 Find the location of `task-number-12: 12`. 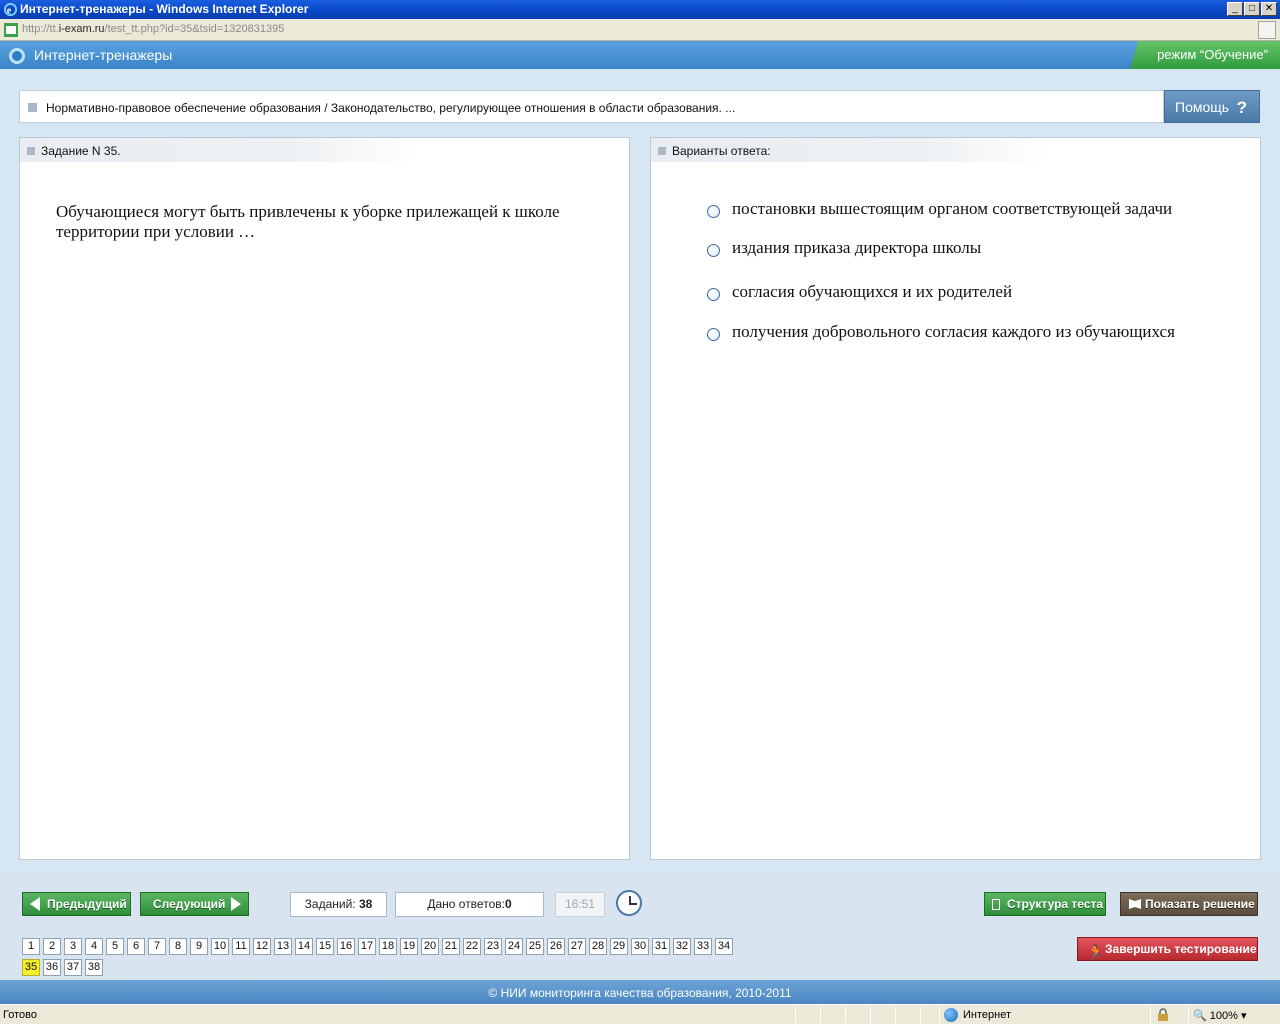

task-number-12: 12 is located at coordinates (262, 946).